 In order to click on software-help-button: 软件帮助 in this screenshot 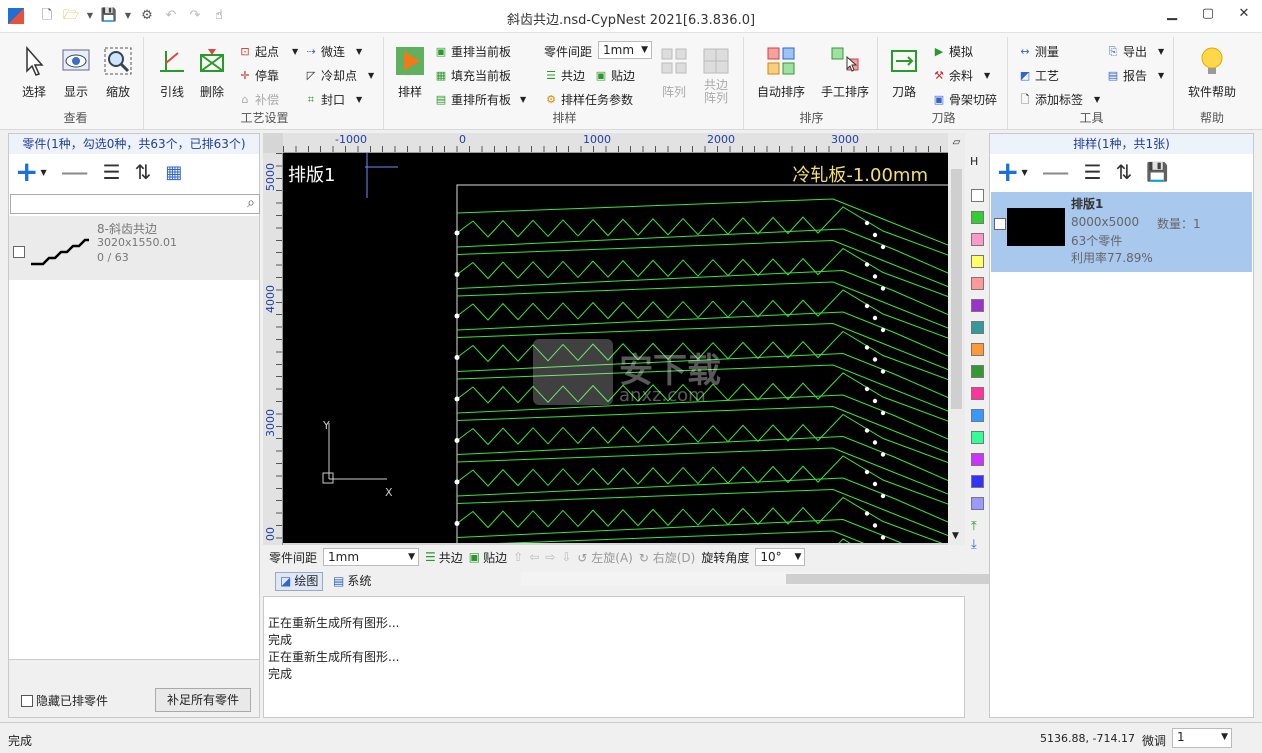, I will do `click(1212, 72)`.